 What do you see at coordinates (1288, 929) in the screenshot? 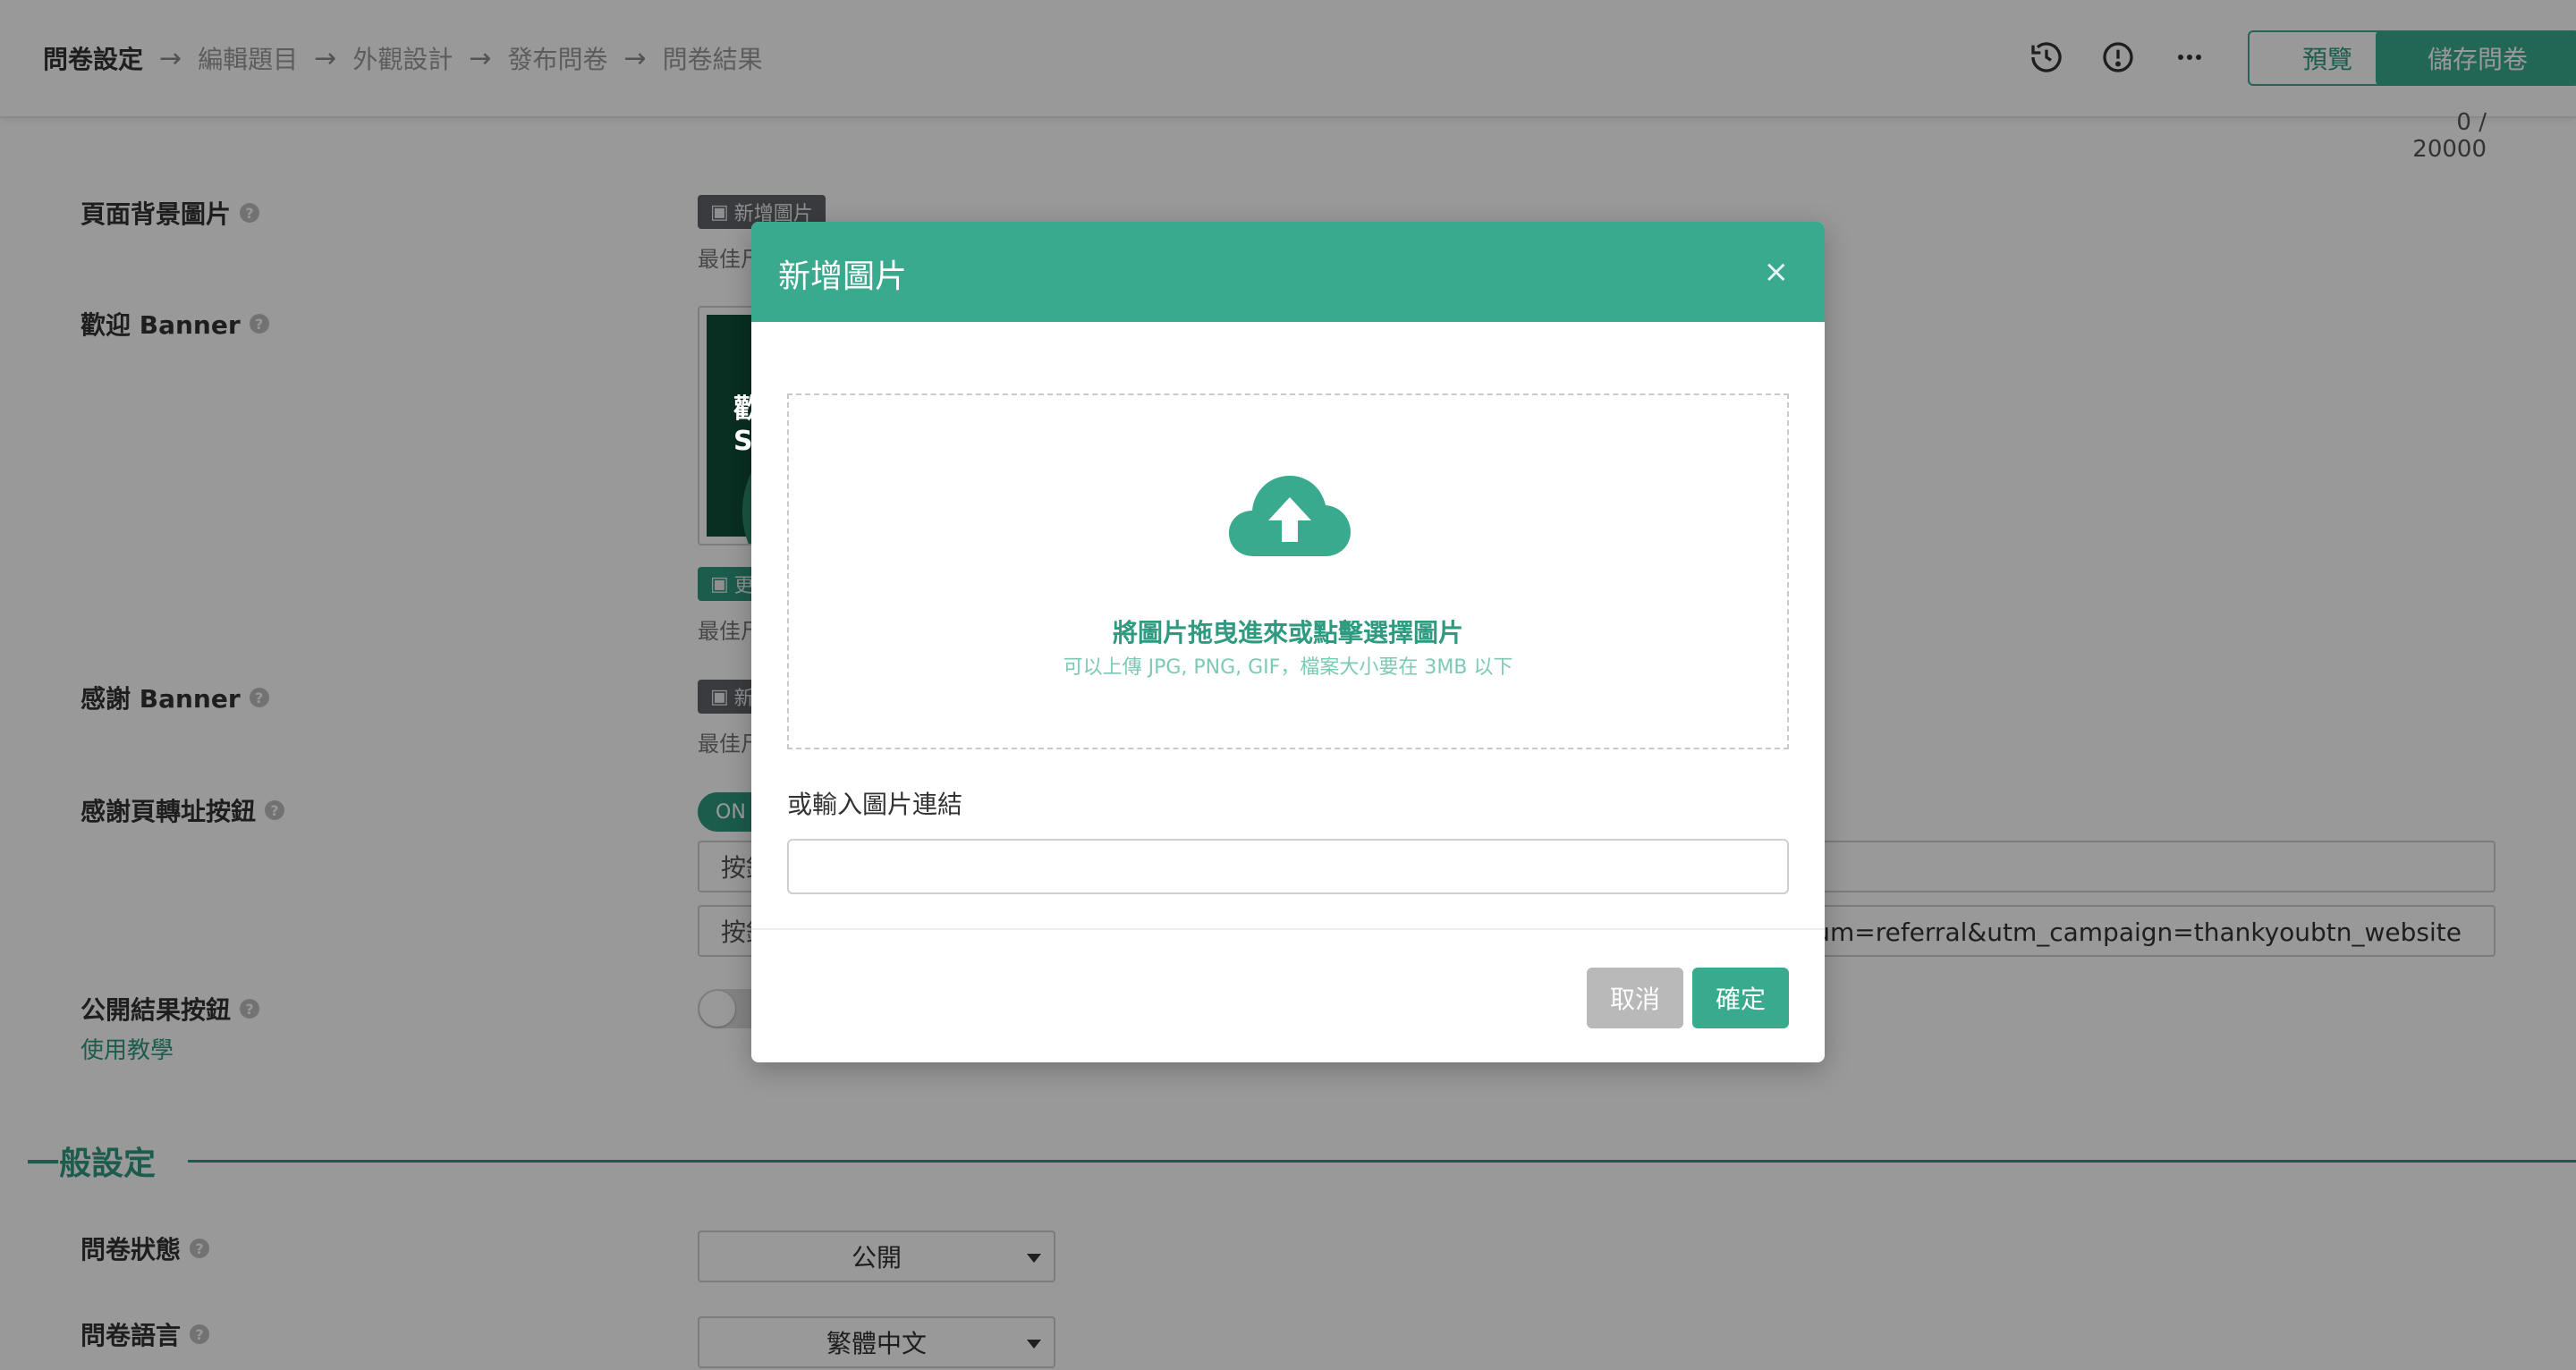
I see `modal-footer-divider` at bounding box center [1288, 929].